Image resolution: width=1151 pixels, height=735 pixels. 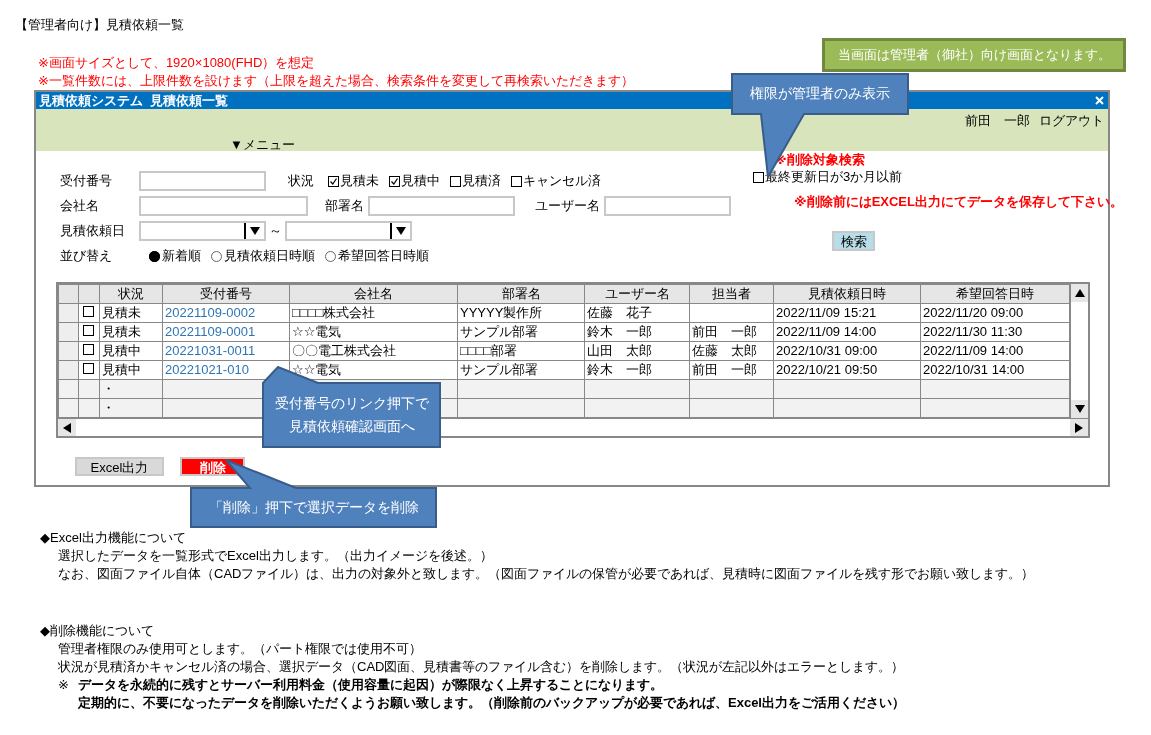 What do you see at coordinates (100, 25) in the screenshot?
I see `page-title: 【管理者向け】見積依頼一覧` at bounding box center [100, 25].